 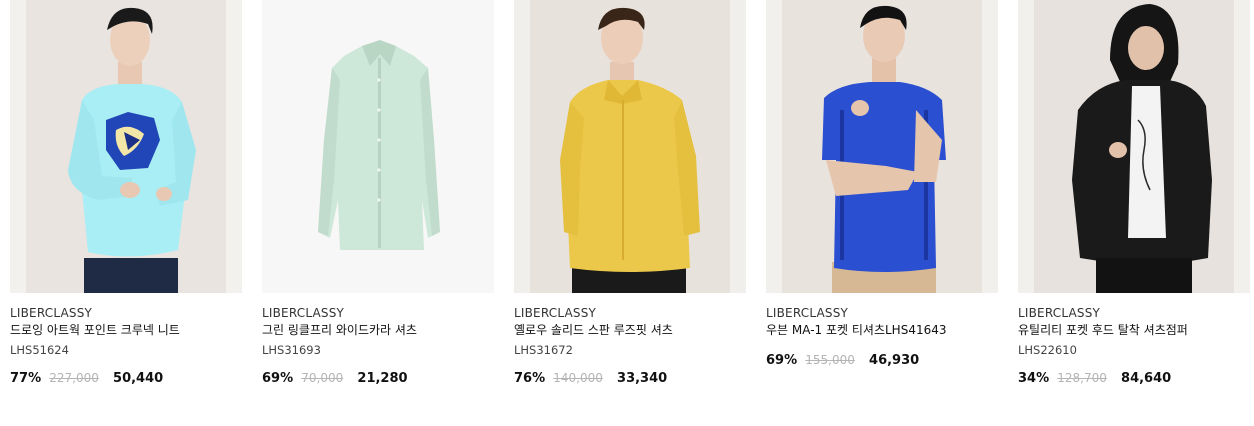 I want to click on price-row: 69% 70,000 21,280, so click(x=335, y=378).